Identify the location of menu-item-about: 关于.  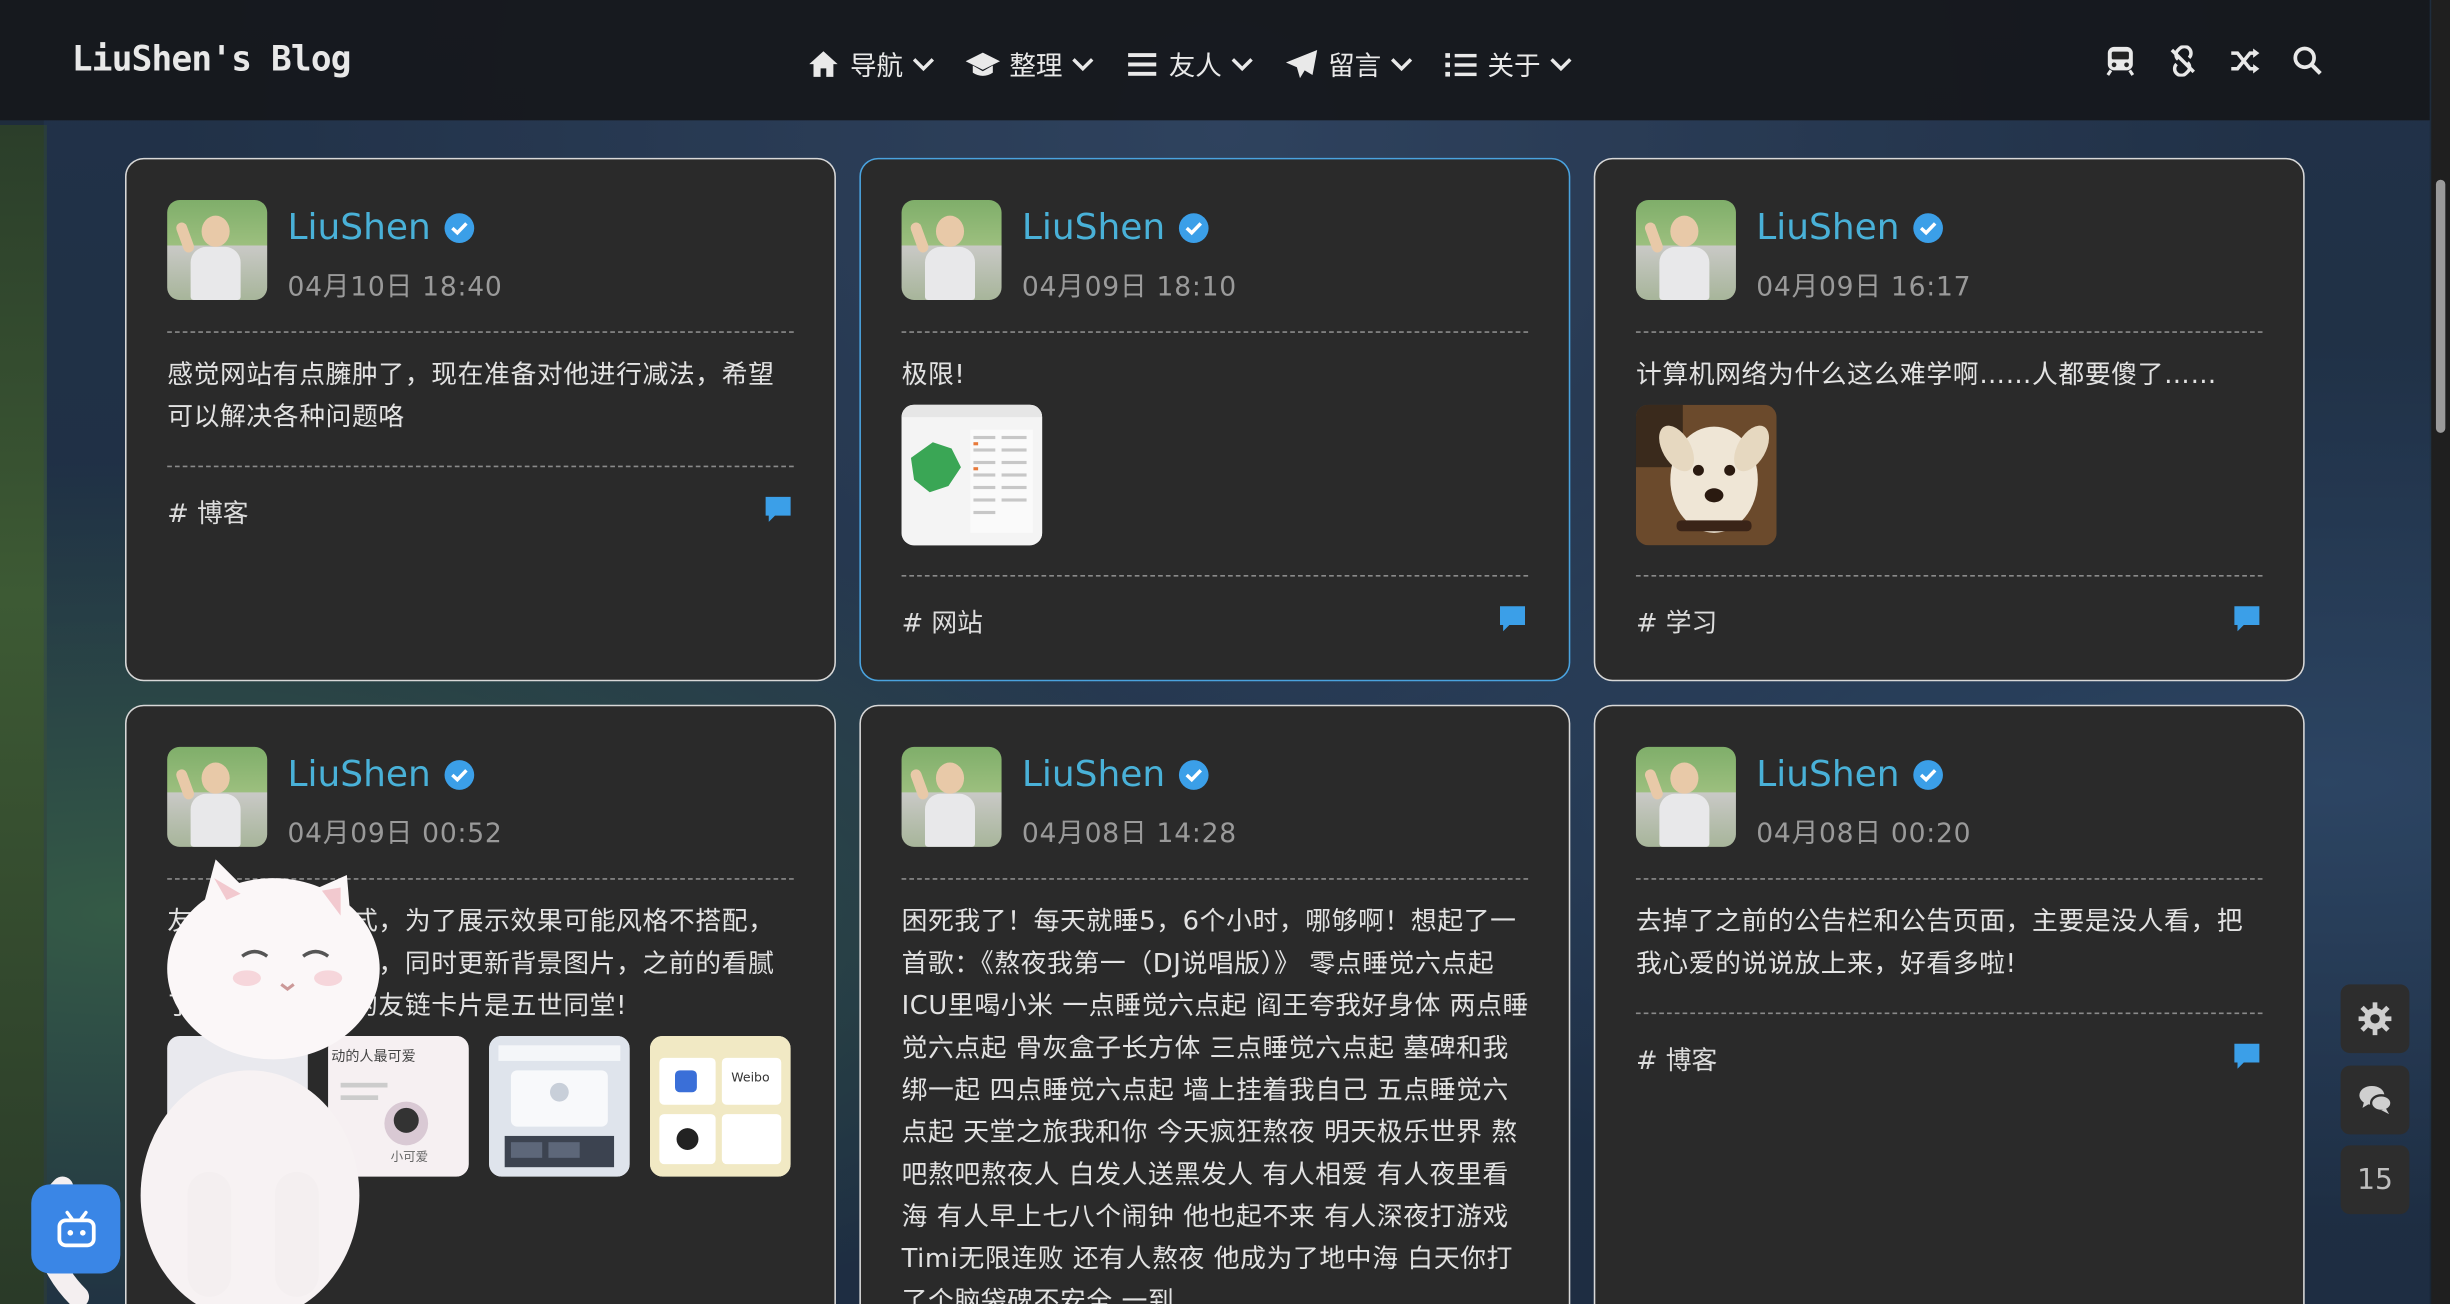
(1508, 63).